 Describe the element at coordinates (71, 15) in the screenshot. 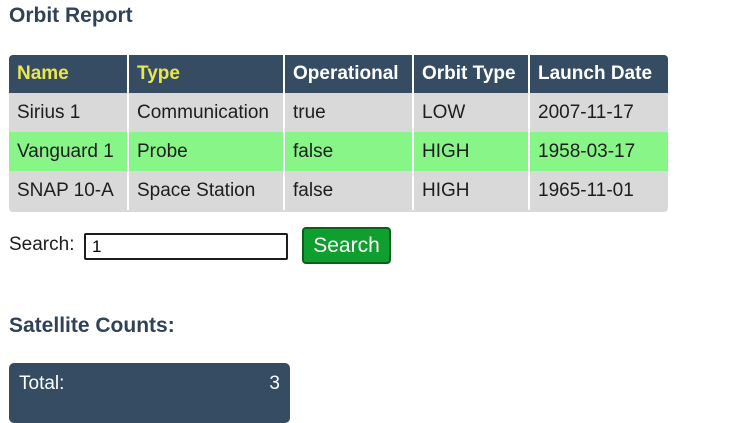

I see `page-title: Orbit Report` at that location.